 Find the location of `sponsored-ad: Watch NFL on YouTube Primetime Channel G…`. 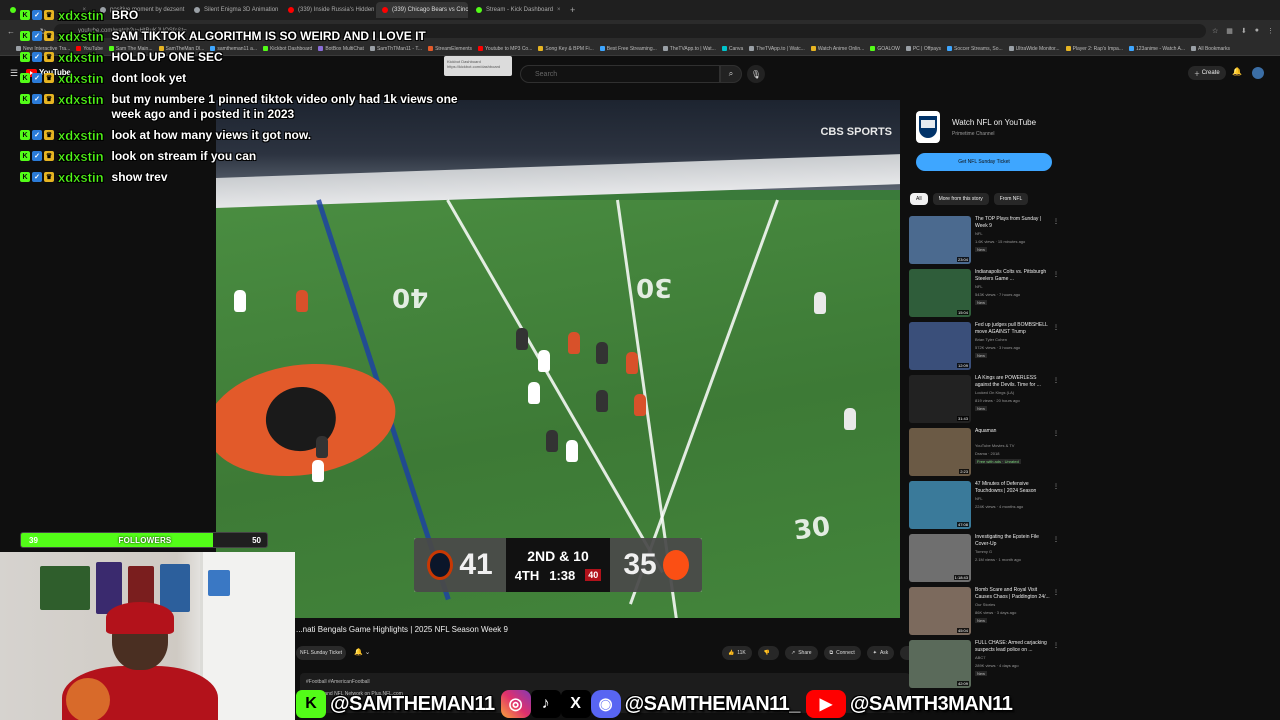

sponsored-ad: Watch NFL on YouTube Primetime Channel G… is located at coordinates (985, 140).